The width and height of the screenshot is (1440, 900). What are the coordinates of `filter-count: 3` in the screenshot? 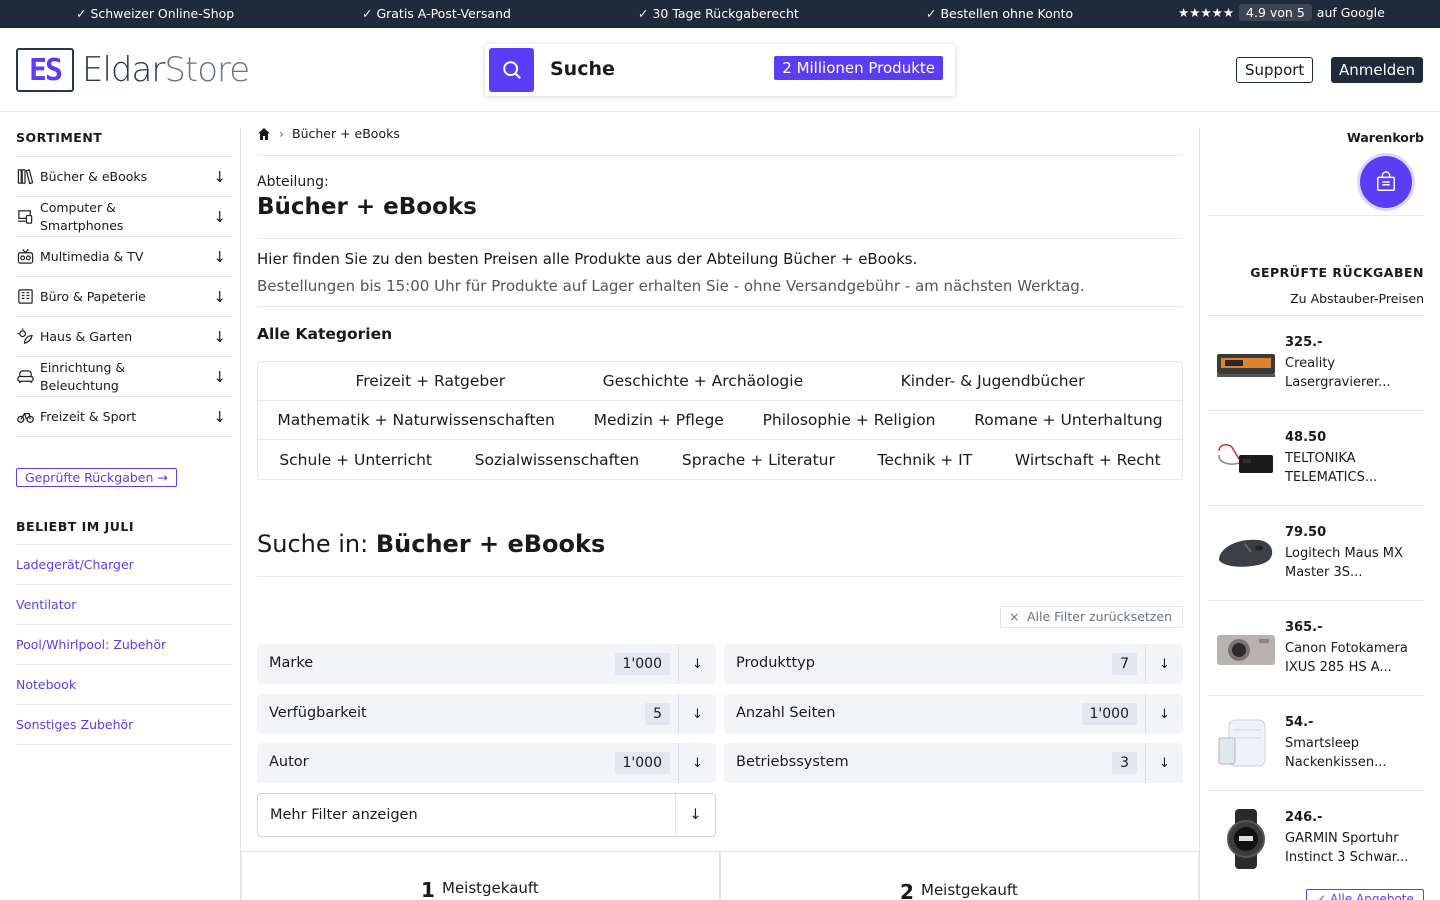 It's located at (1124, 763).